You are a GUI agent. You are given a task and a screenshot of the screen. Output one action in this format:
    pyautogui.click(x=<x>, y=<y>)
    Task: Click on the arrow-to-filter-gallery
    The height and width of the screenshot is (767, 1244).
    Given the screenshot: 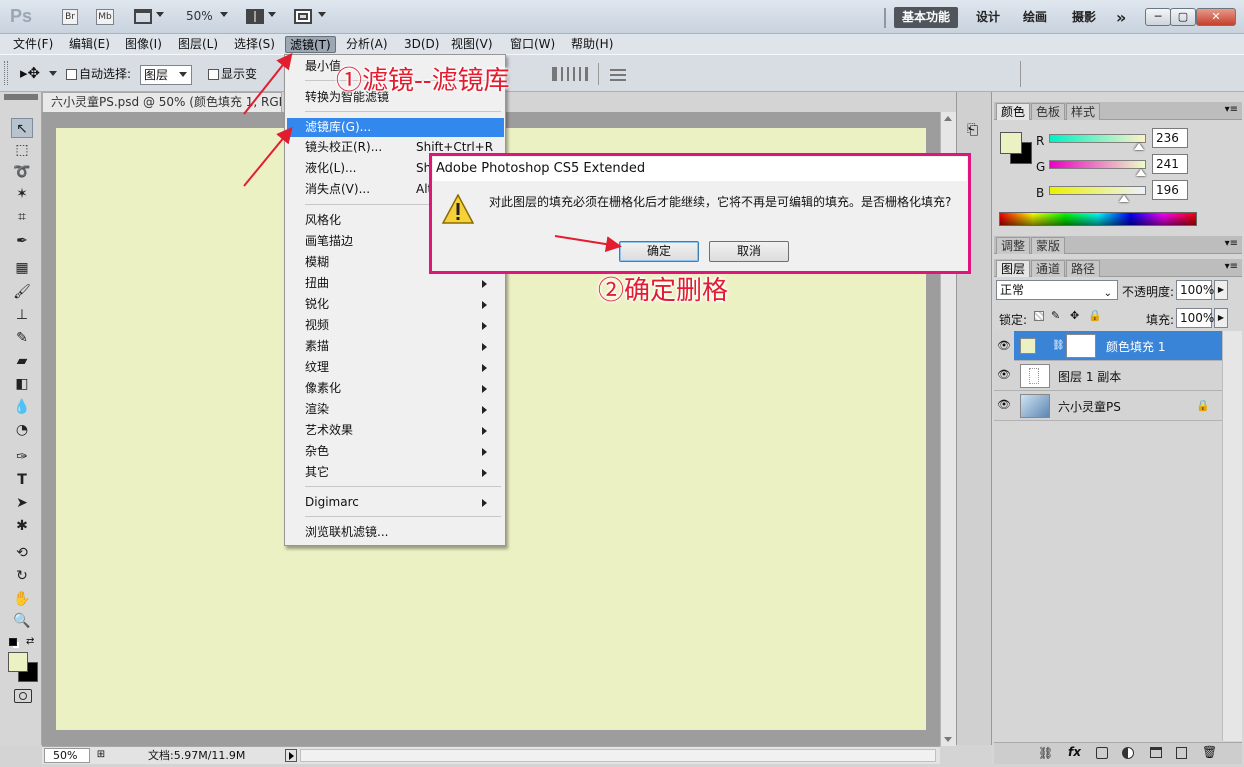 What is the action you would take?
    pyautogui.click(x=268, y=156)
    